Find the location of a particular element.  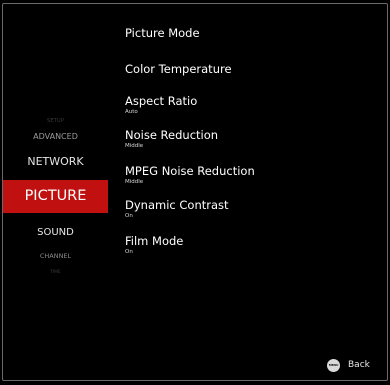

category-advanced: ADVANCED is located at coordinates (55, 136).